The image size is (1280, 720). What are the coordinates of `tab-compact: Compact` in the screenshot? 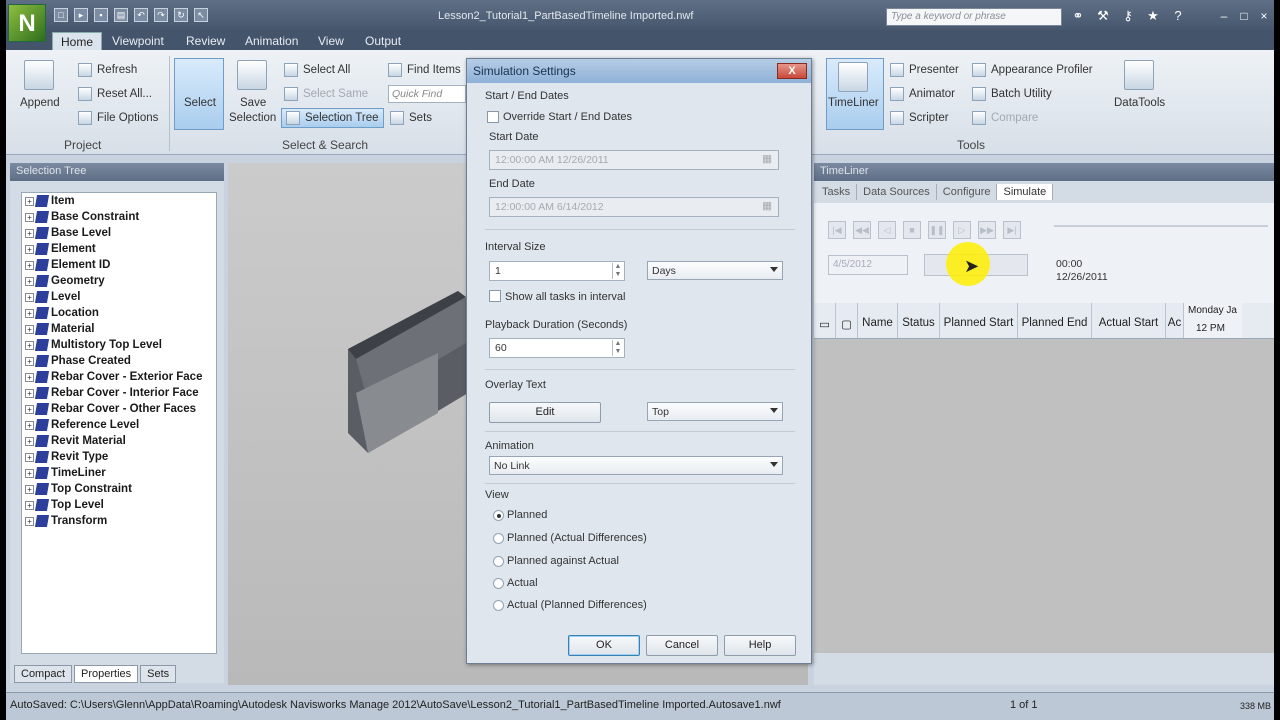 It's located at (43, 674).